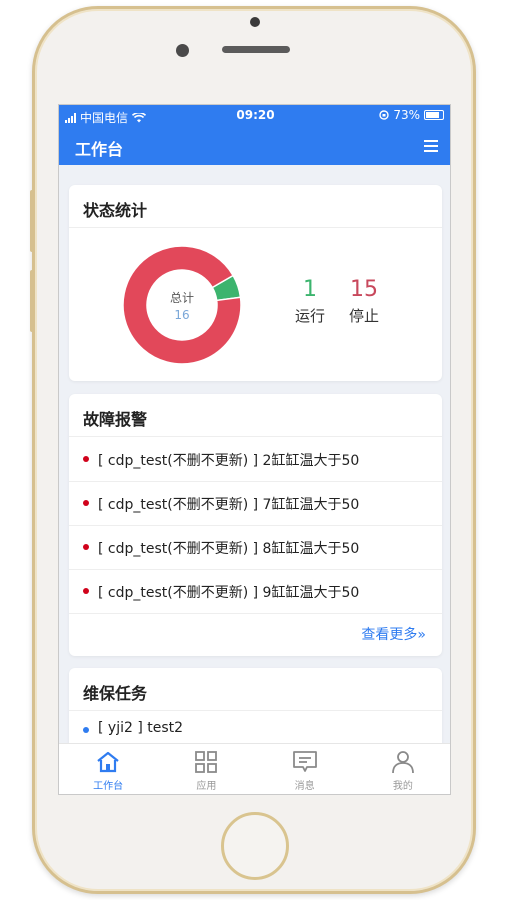 This screenshot has width=507, height=900. I want to click on grid-icon, so click(206, 762).